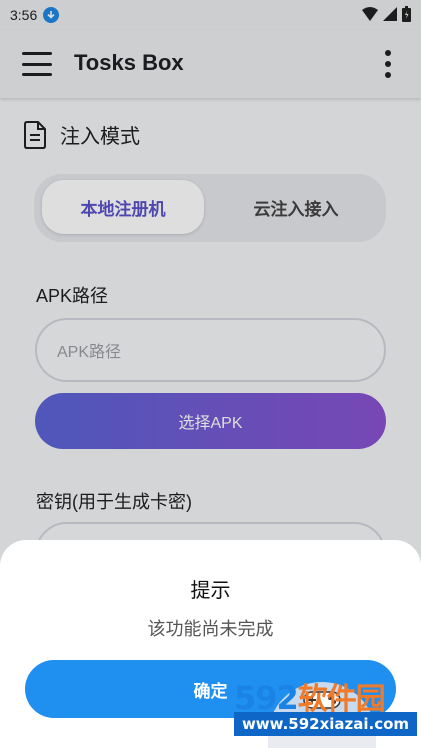  What do you see at coordinates (210, 591) in the screenshot?
I see `dialog-title: 提示` at bounding box center [210, 591].